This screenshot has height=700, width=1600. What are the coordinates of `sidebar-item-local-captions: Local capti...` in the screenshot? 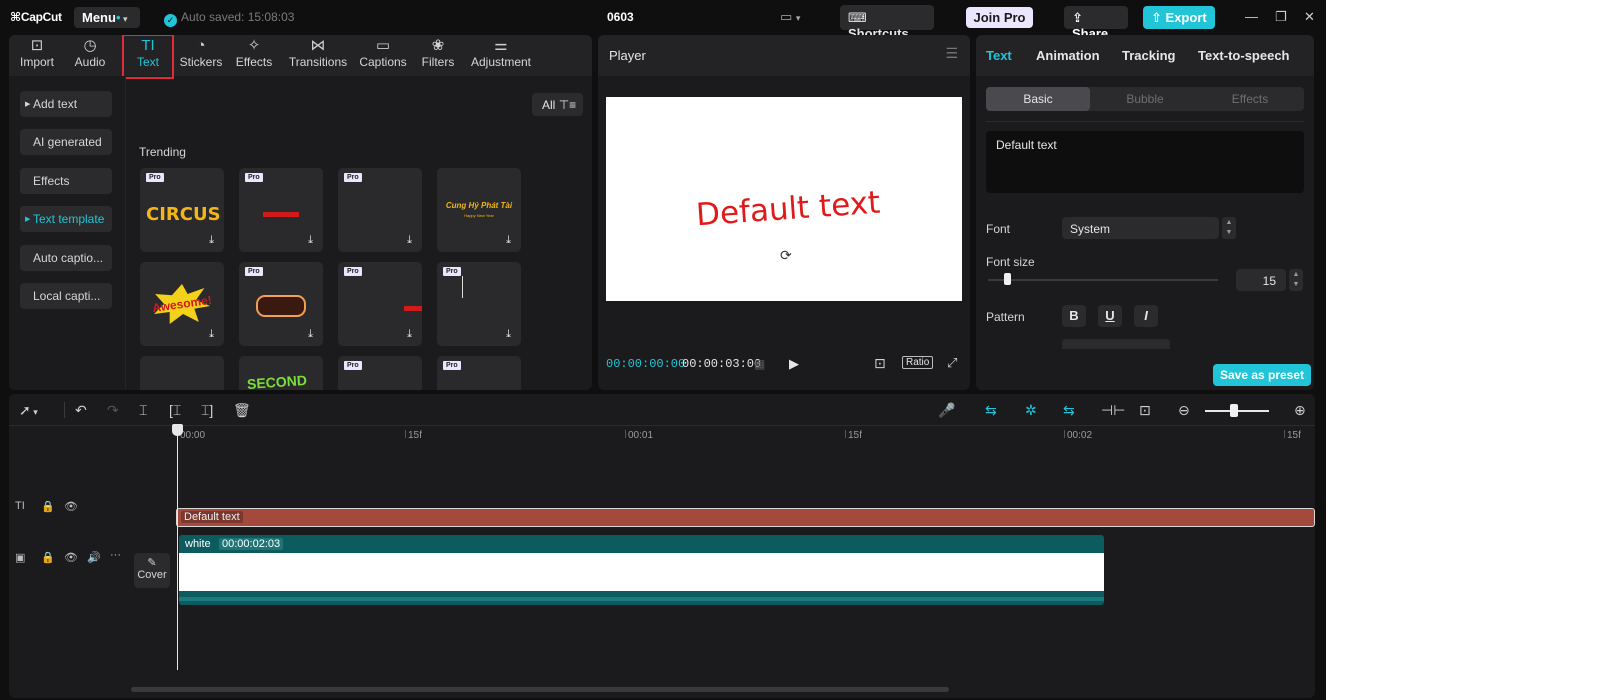 It's located at (66, 296).